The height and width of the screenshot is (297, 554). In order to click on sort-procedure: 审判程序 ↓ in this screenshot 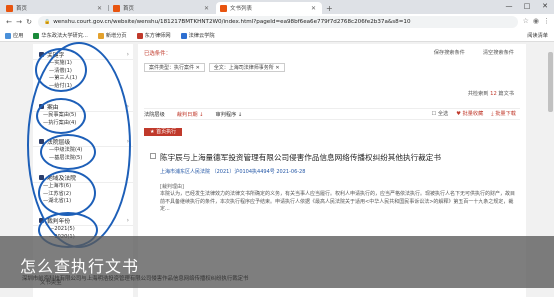, I will do `click(229, 114)`.